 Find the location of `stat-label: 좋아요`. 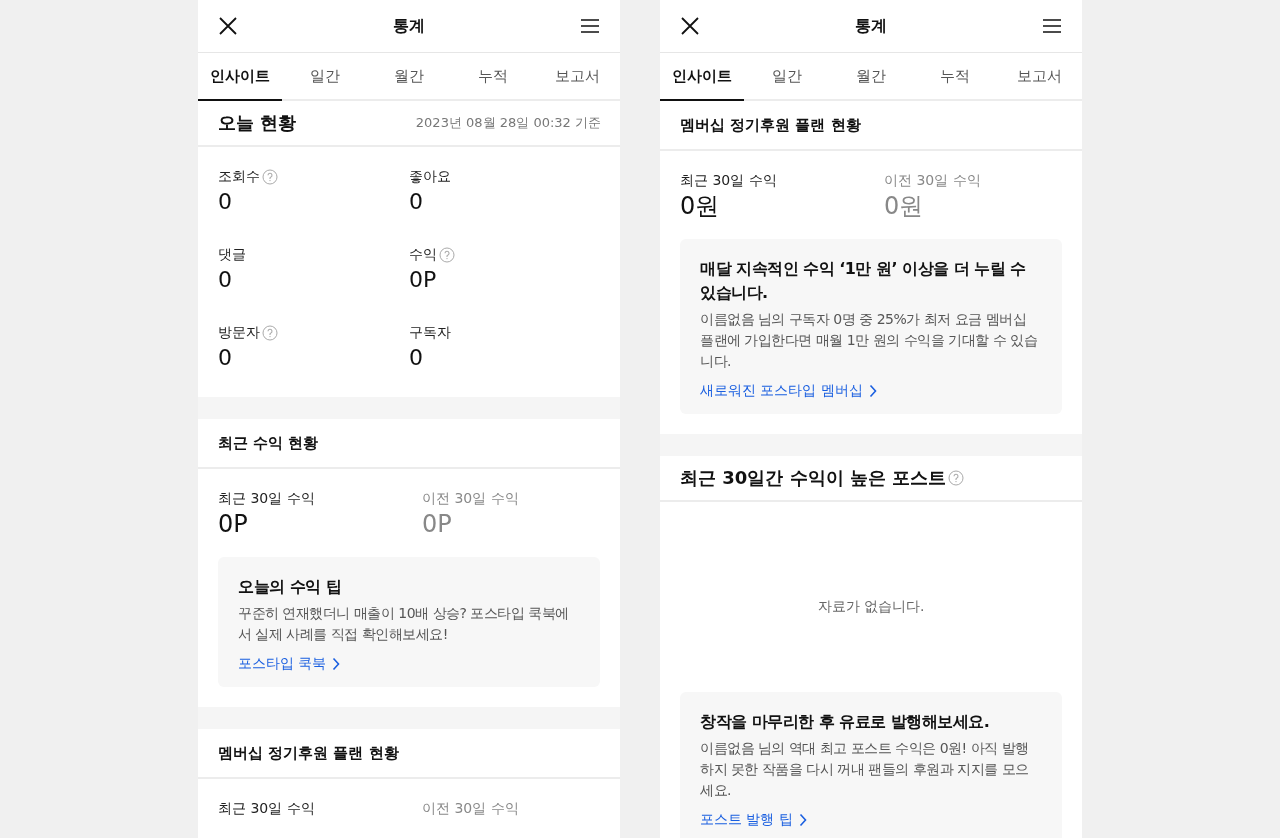

stat-label: 좋아요 is located at coordinates (430, 177).